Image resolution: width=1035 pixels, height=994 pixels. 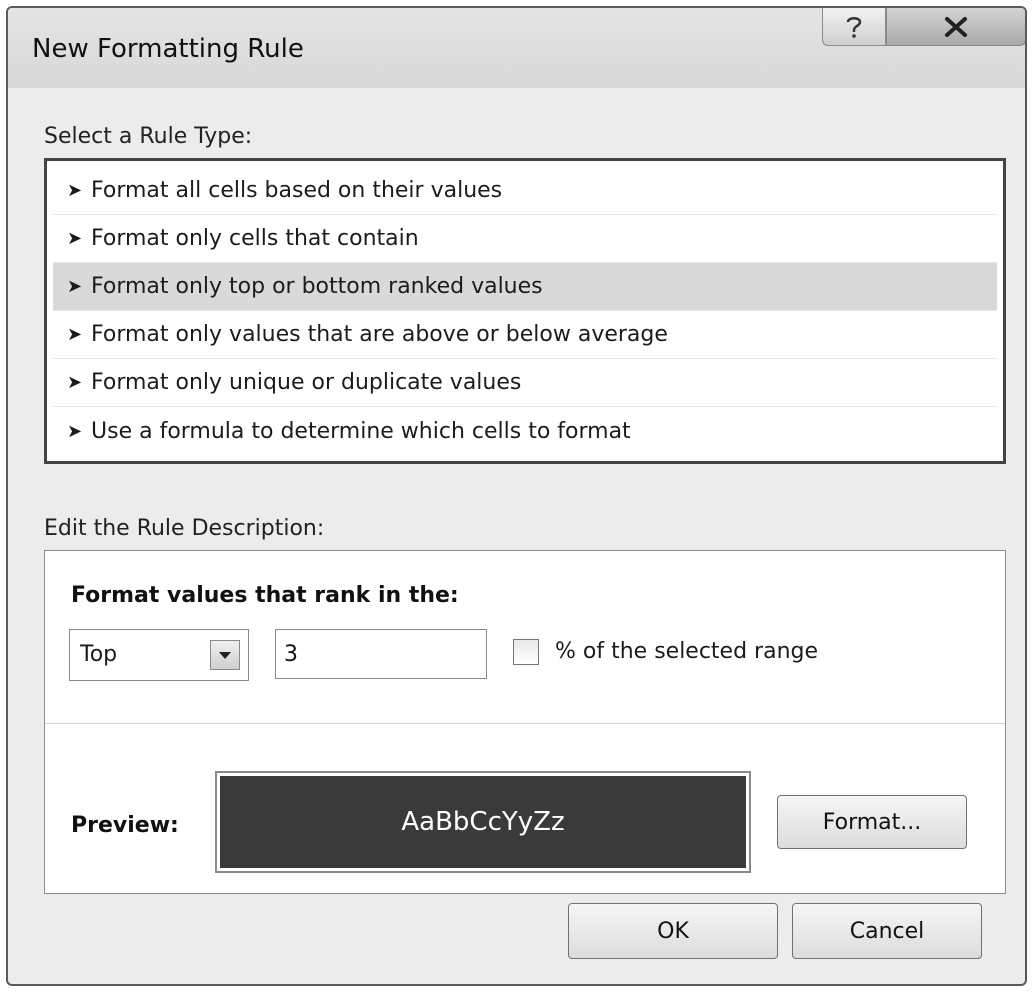 What do you see at coordinates (306, 382) in the screenshot?
I see `rule-type-item-label: Format only unique or duplicate values` at bounding box center [306, 382].